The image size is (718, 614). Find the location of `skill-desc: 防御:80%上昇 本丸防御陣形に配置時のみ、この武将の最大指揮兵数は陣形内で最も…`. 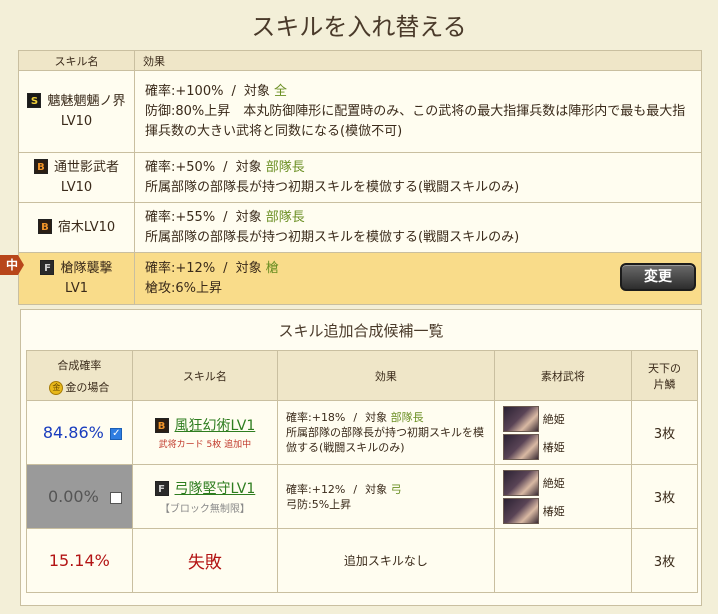

skill-desc: 防御:80%上昇 本丸防御陣形に配置時のみ、この武将の最大指揮兵数は陣形内で最も… is located at coordinates (415, 121).